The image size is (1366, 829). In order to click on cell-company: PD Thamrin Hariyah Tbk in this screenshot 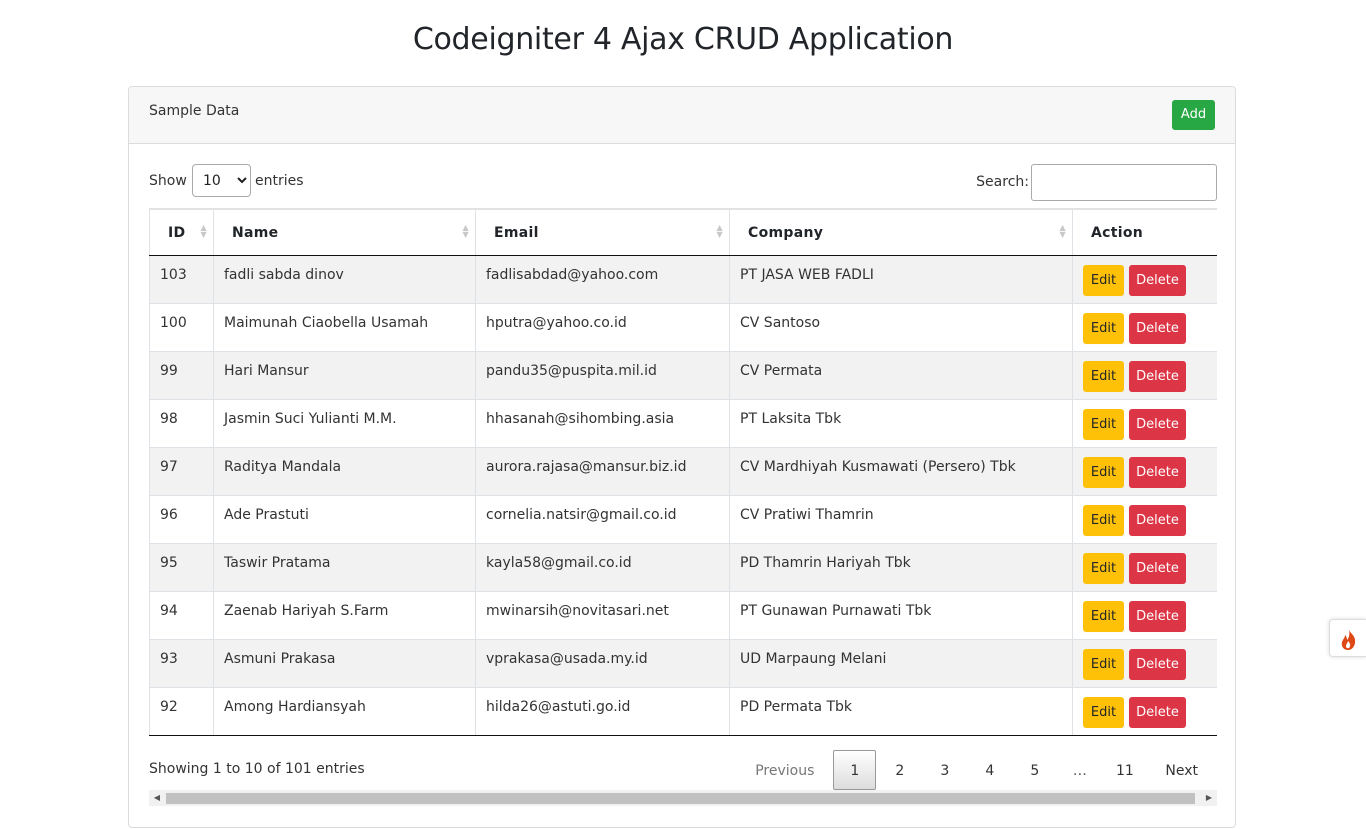, I will do `click(901, 567)`.